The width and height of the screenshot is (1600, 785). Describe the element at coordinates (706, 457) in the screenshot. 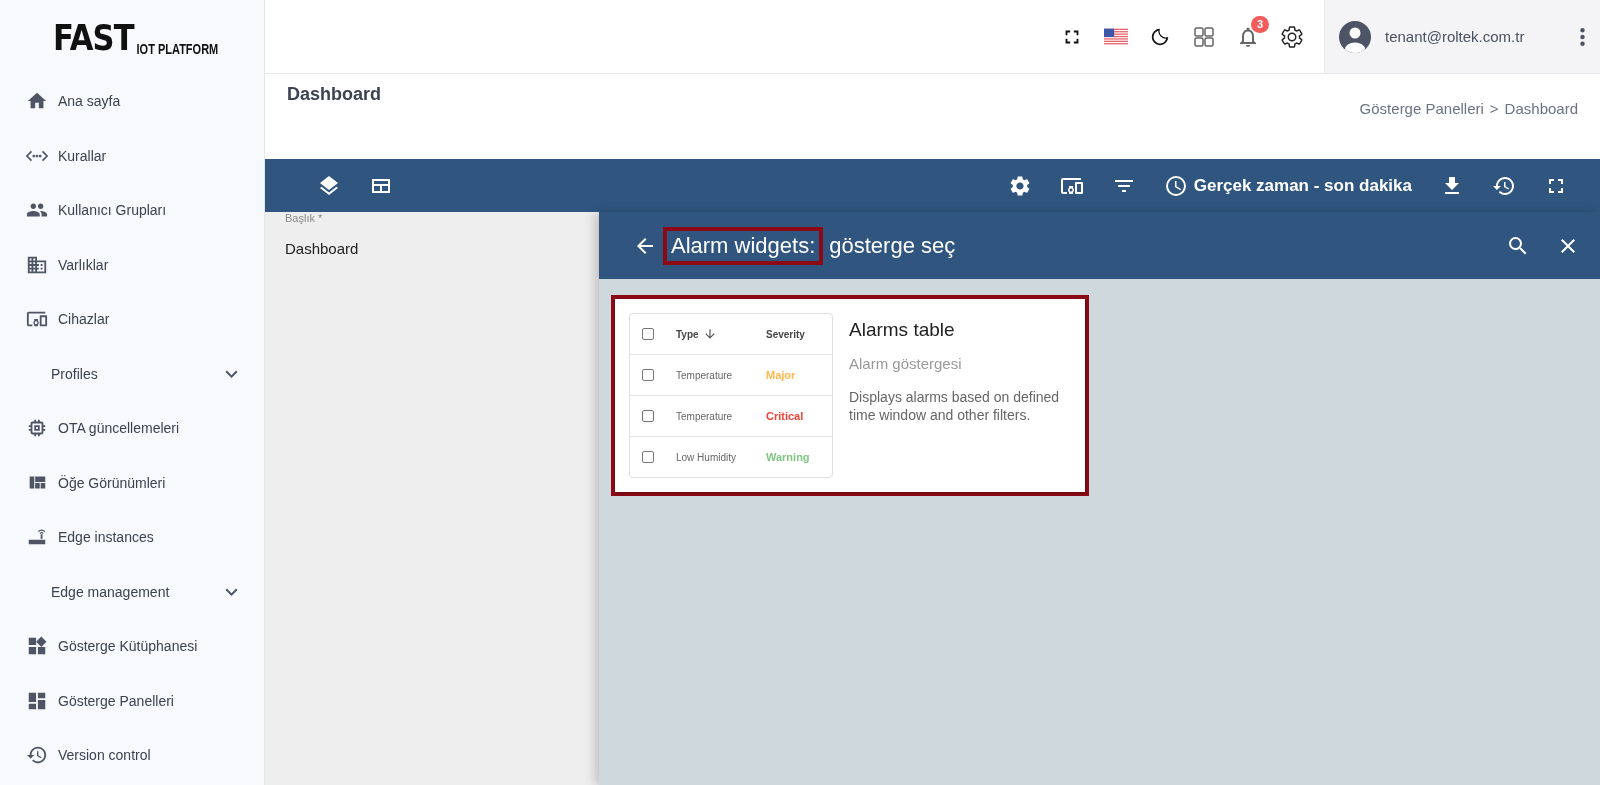

I see `table-cell: Low Humidity` at that location.